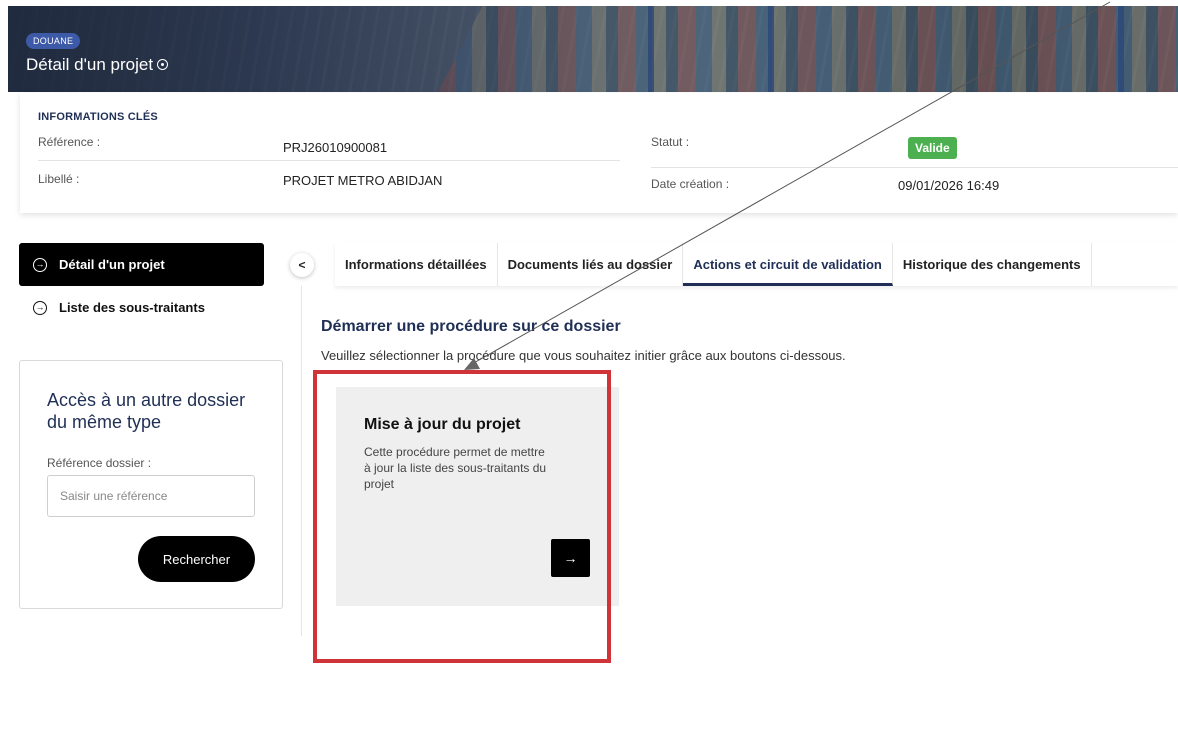 This screenshot has width=1178, height=734. I want to click on header-banner: DOUANE Détail d'un projet, so click(593, 49).